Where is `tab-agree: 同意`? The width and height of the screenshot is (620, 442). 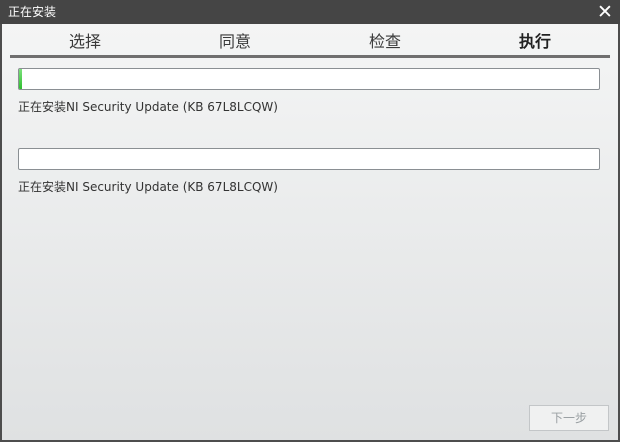
tab-agree: 同意 is located at coordinates (234, 41).